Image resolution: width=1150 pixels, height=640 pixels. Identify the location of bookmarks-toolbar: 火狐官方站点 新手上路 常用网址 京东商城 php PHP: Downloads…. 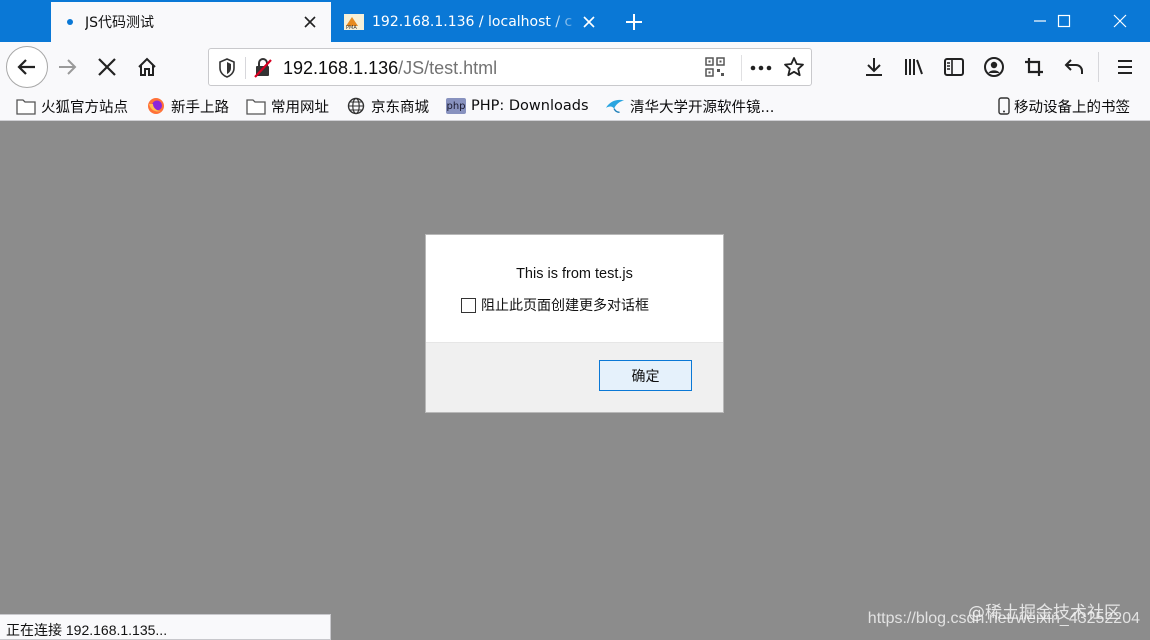
(575, 106).